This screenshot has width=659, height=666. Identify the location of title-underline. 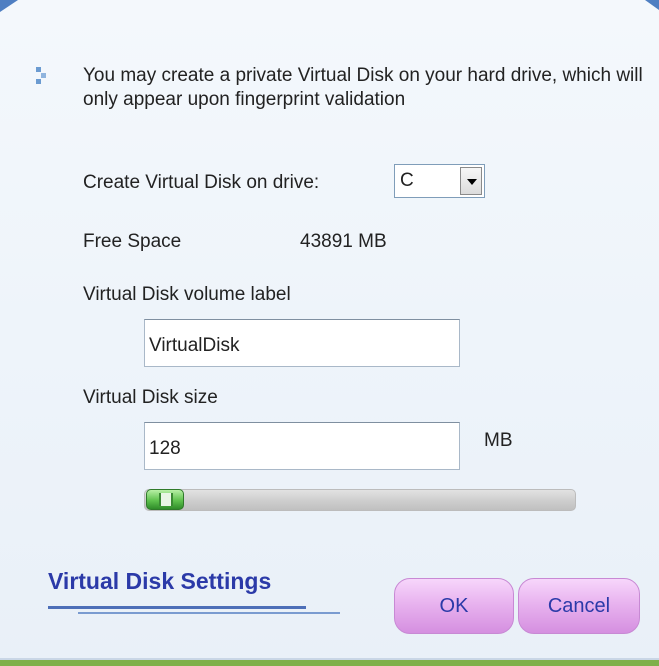
(177, 607).